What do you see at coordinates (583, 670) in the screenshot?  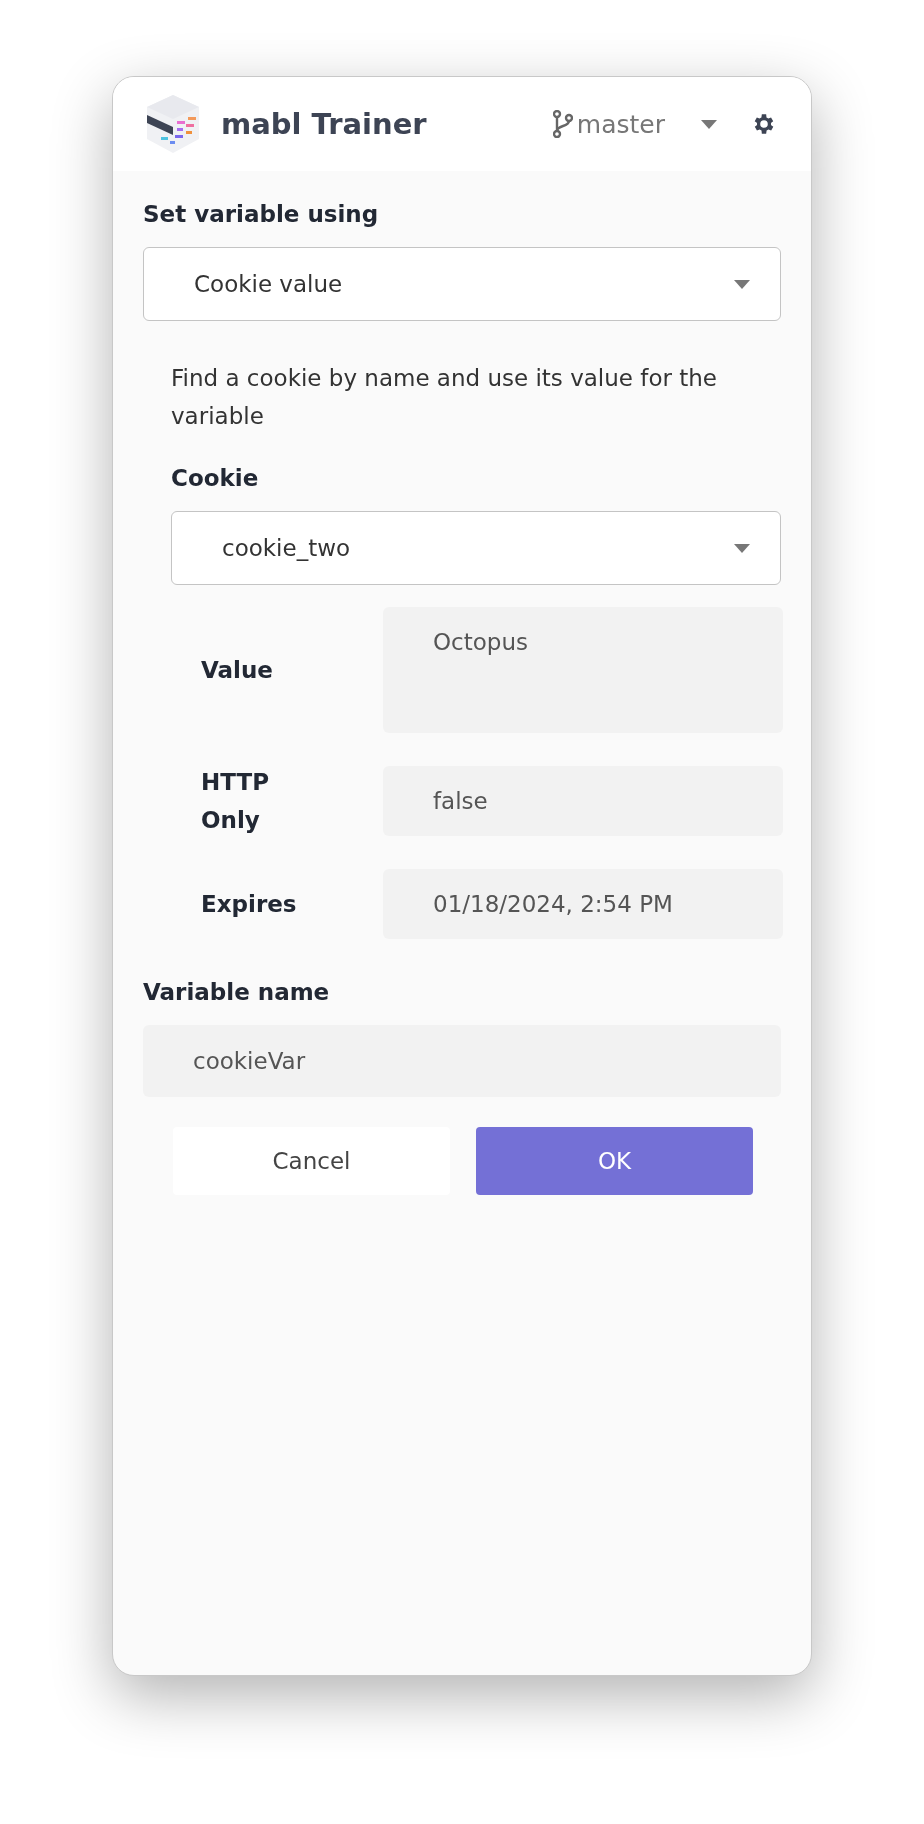 I see `readonly-field: Octopus` at bounding box center [583, 670].